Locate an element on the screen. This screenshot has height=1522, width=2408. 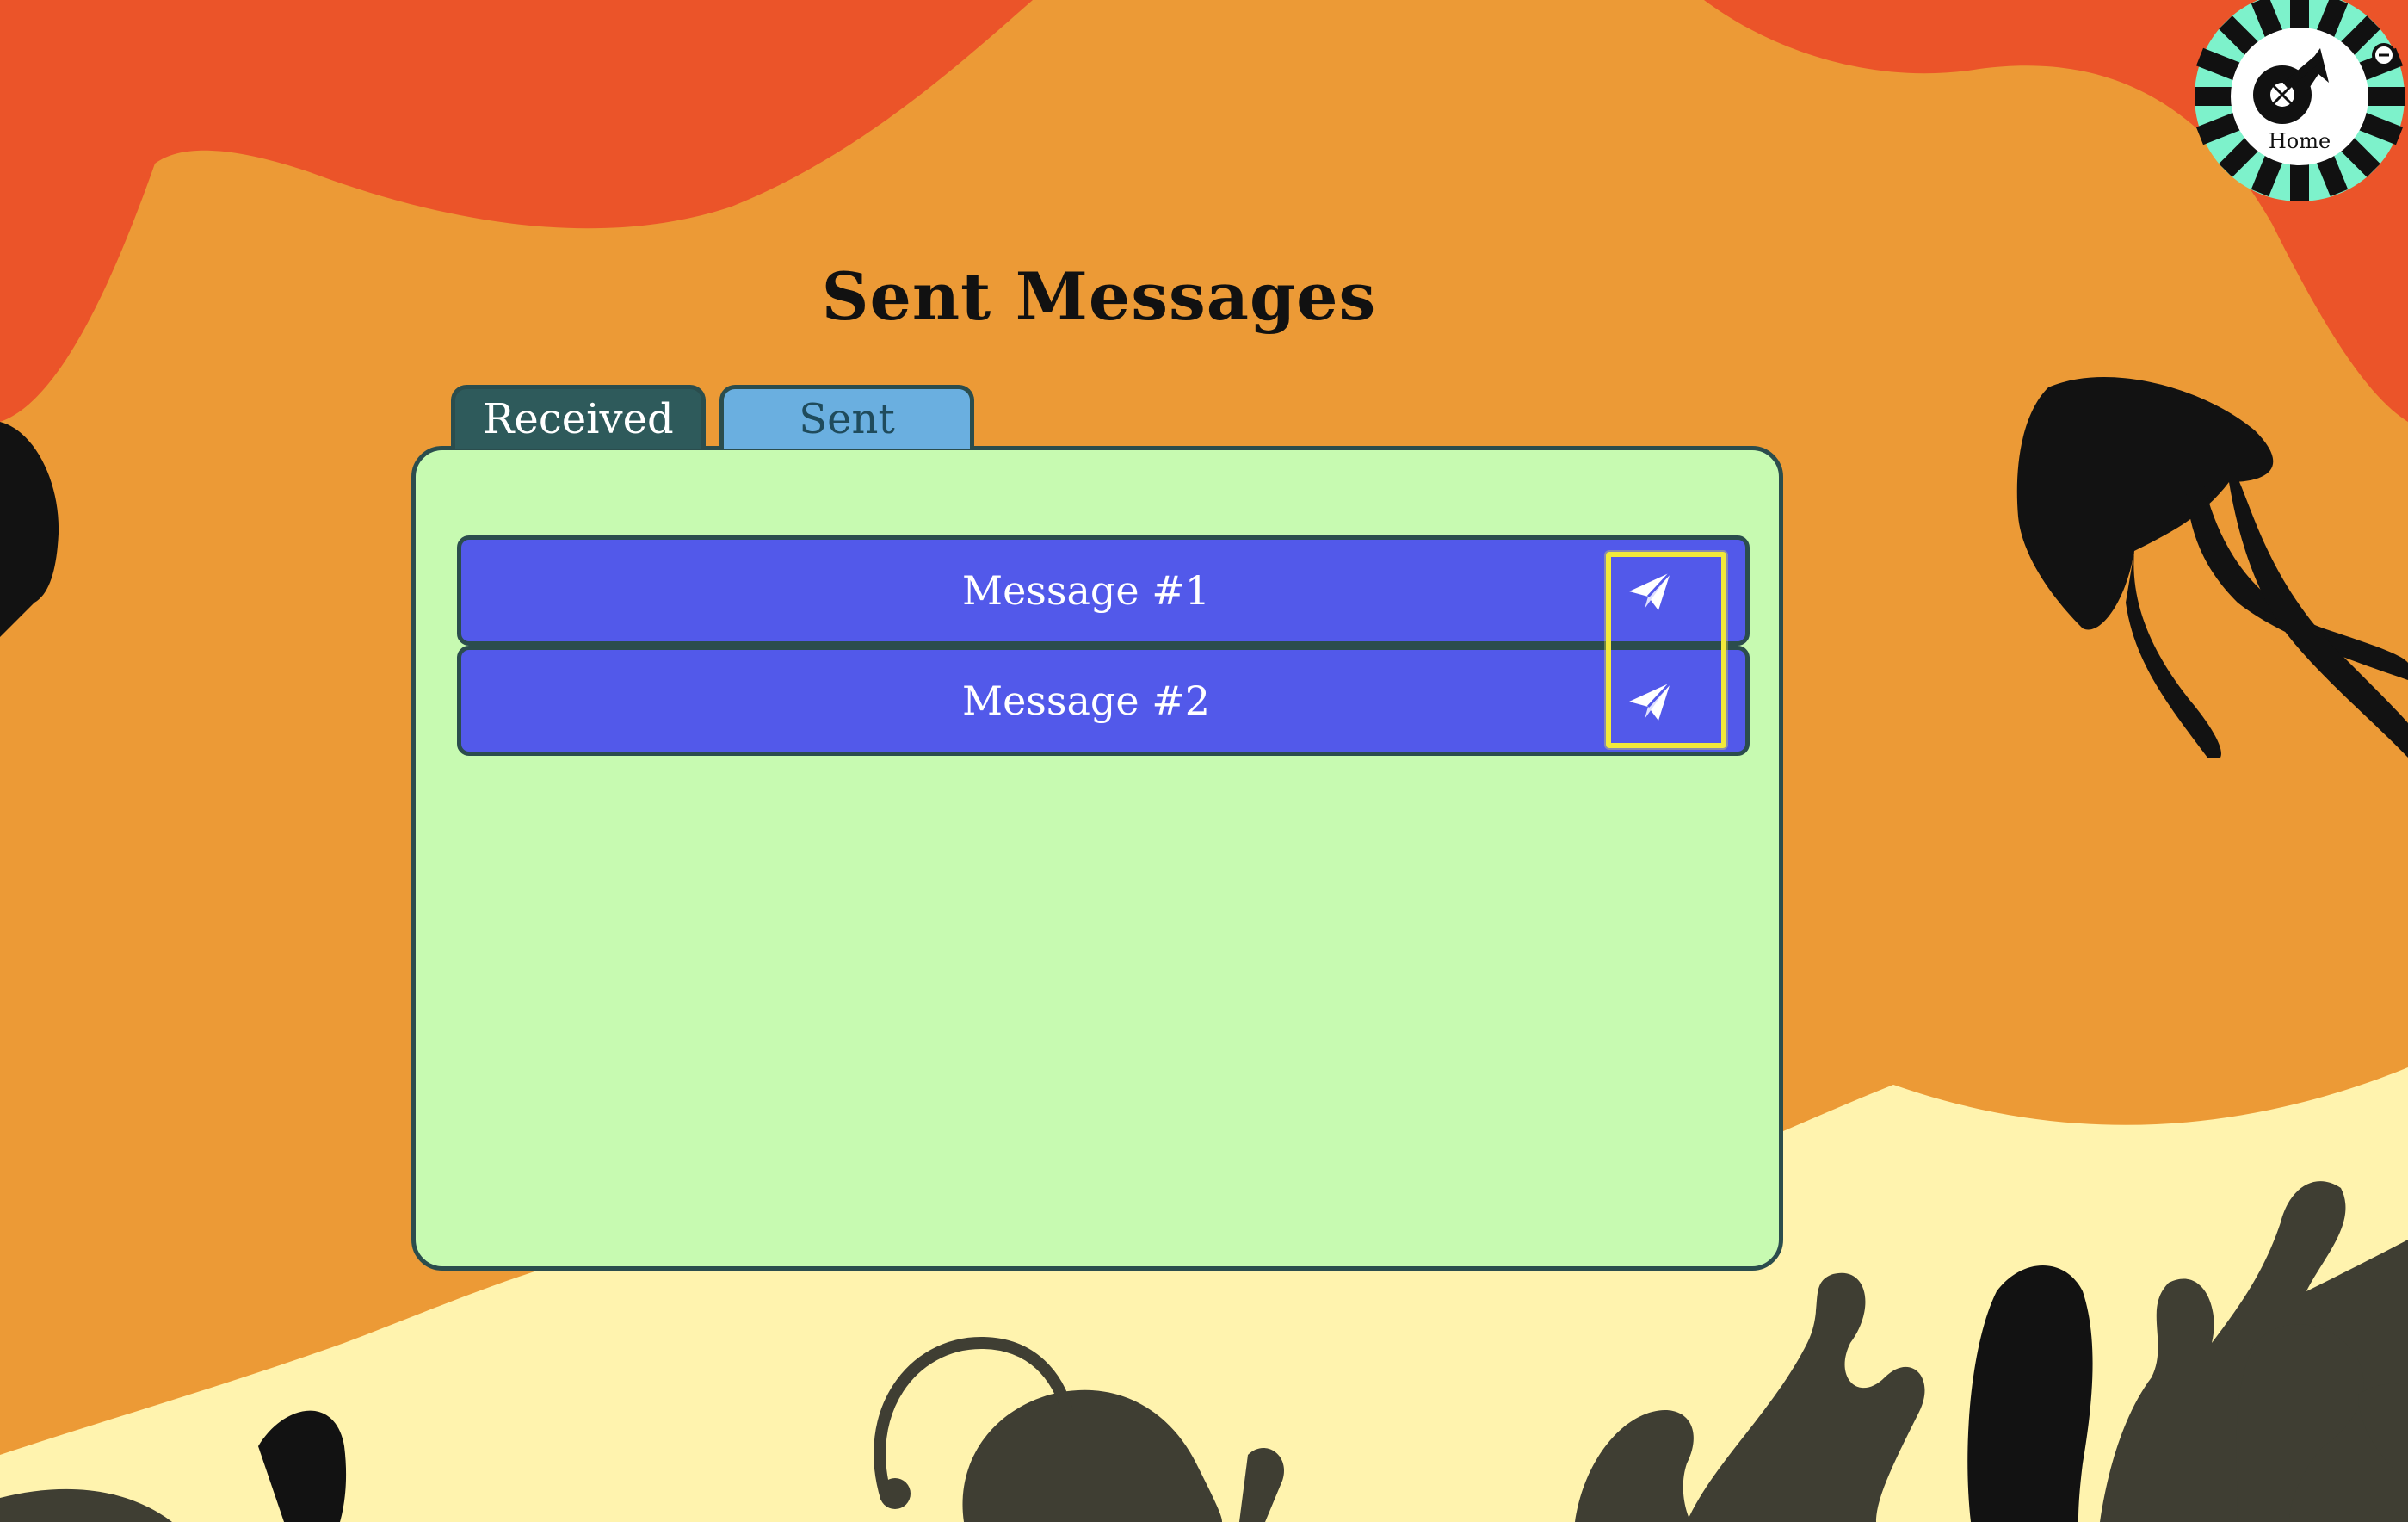
message-item: Message #1 is located at coordinates (1103, 590).